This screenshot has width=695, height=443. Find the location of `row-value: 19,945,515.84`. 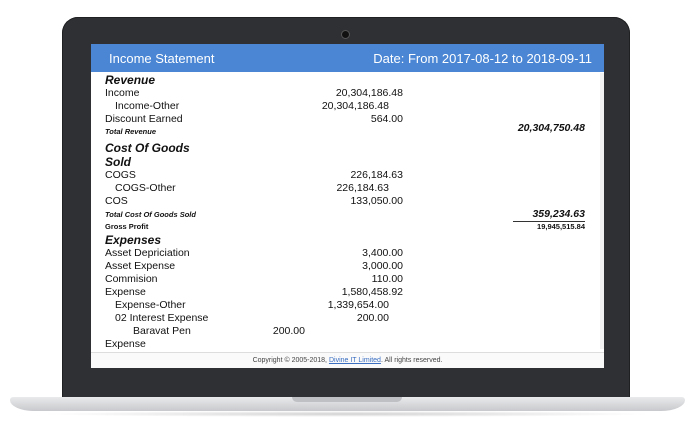

row-value: 19,945,515.84 is located at coordinates (561, 226).